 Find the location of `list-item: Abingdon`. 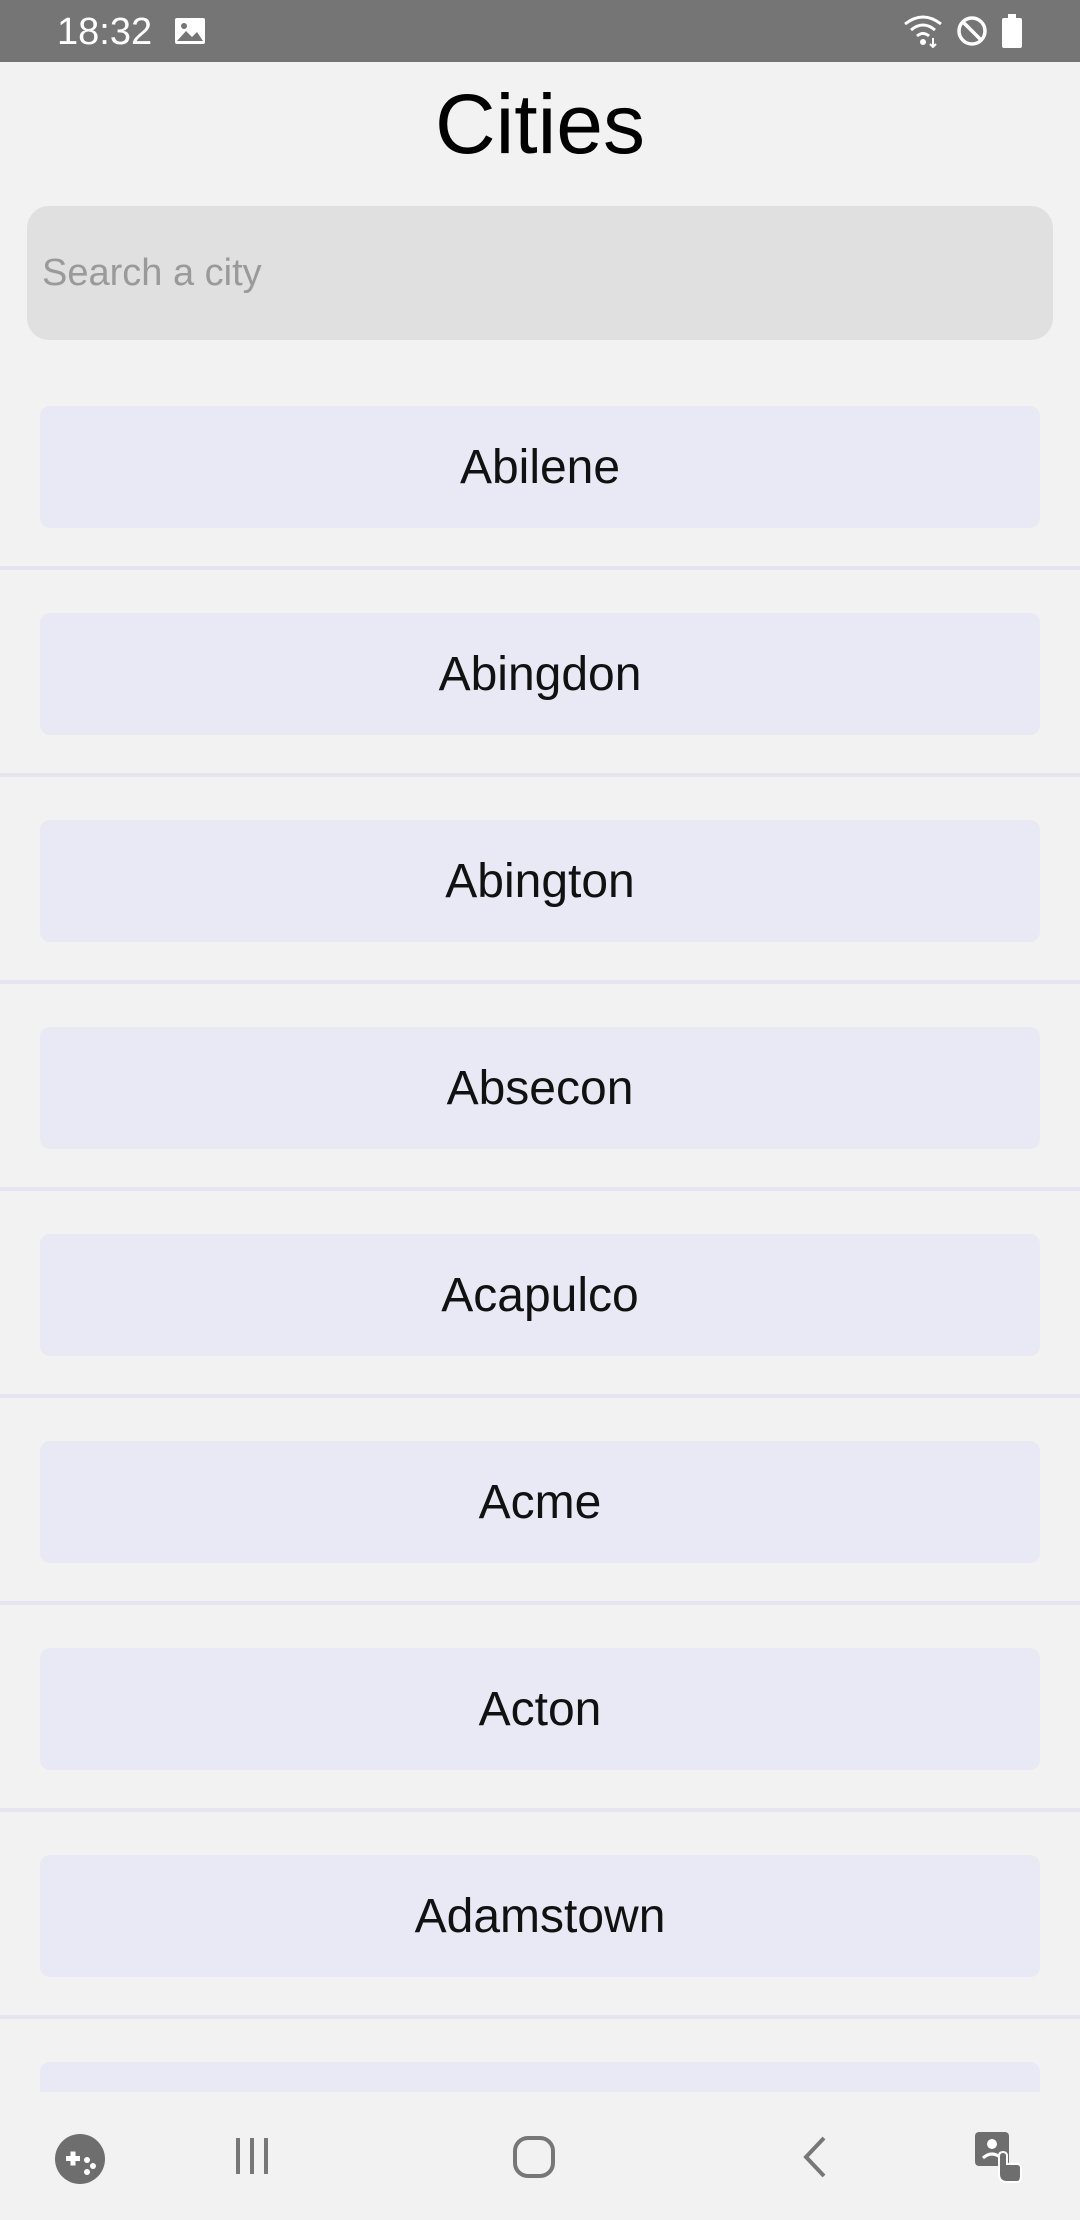

list-item: Abingdon is located at coordinates (540, 716).